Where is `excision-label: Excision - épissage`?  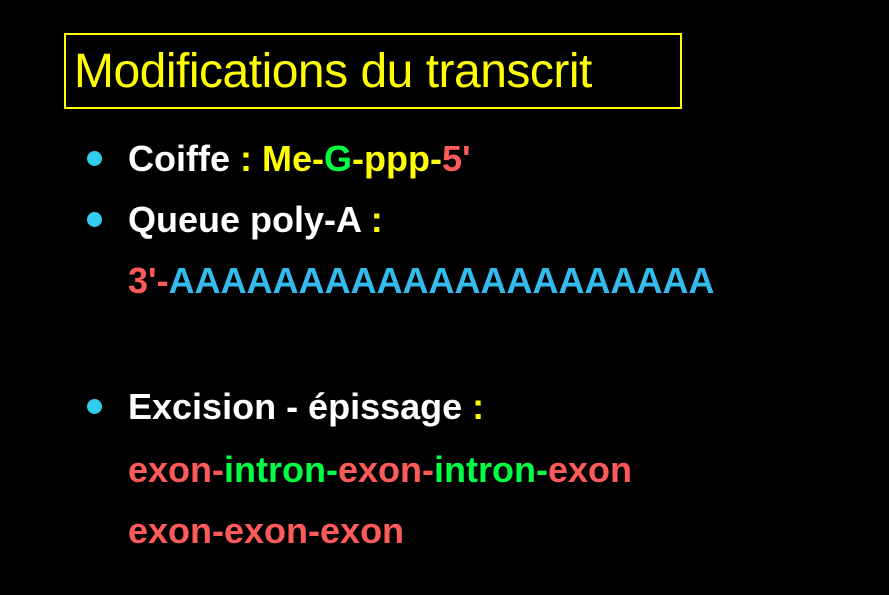
excision-label: Excision - épissage is located at coordinates (295, 406).